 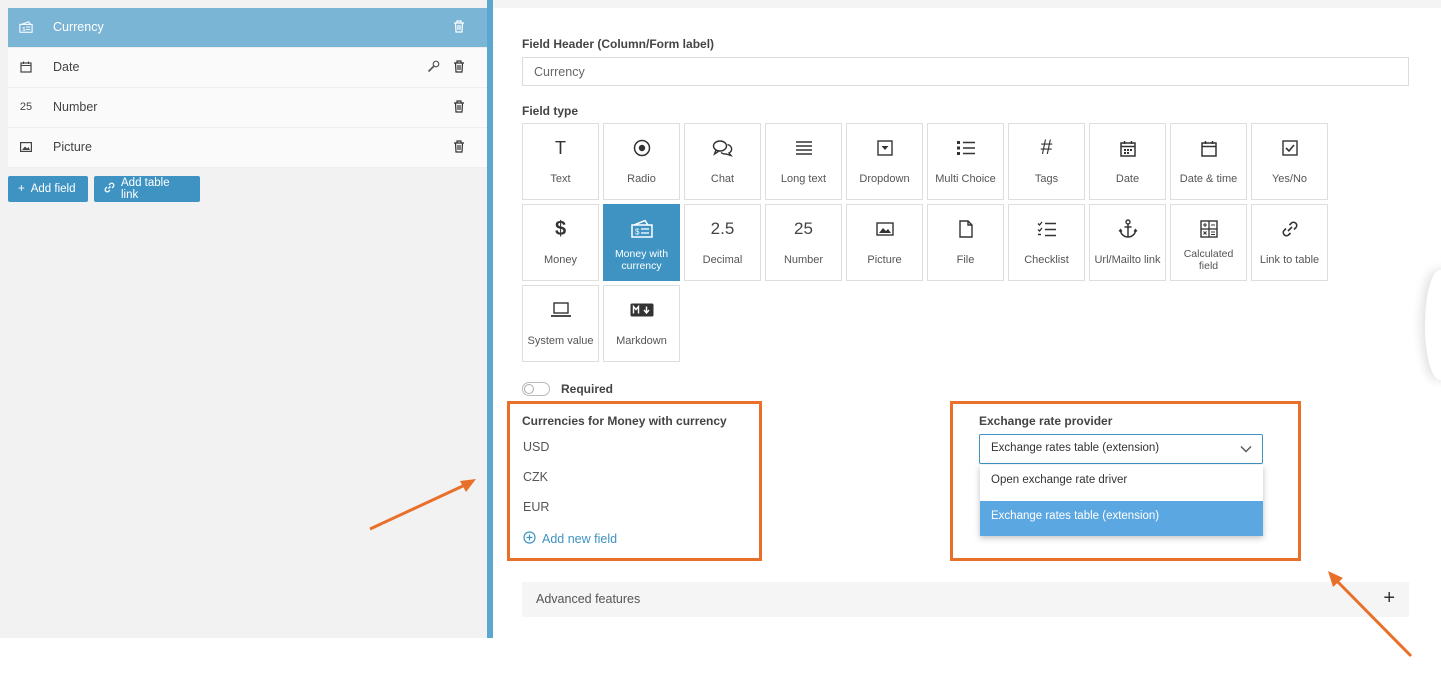 I want to click on edge-shadow, so click(x=1433, y=325).